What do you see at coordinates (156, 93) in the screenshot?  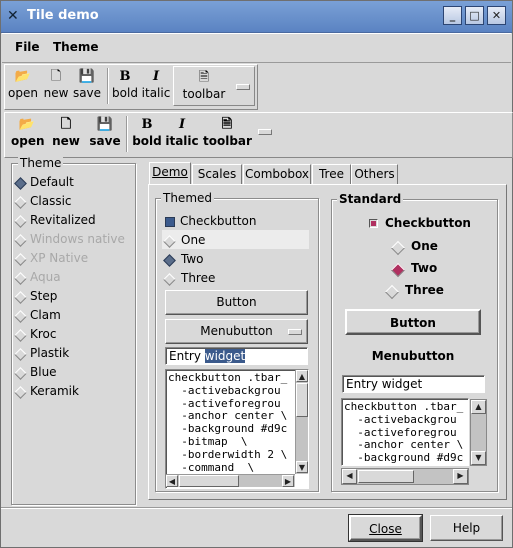 I see `toolbar1-italic-label: italic` at bounding box center [156, 93].